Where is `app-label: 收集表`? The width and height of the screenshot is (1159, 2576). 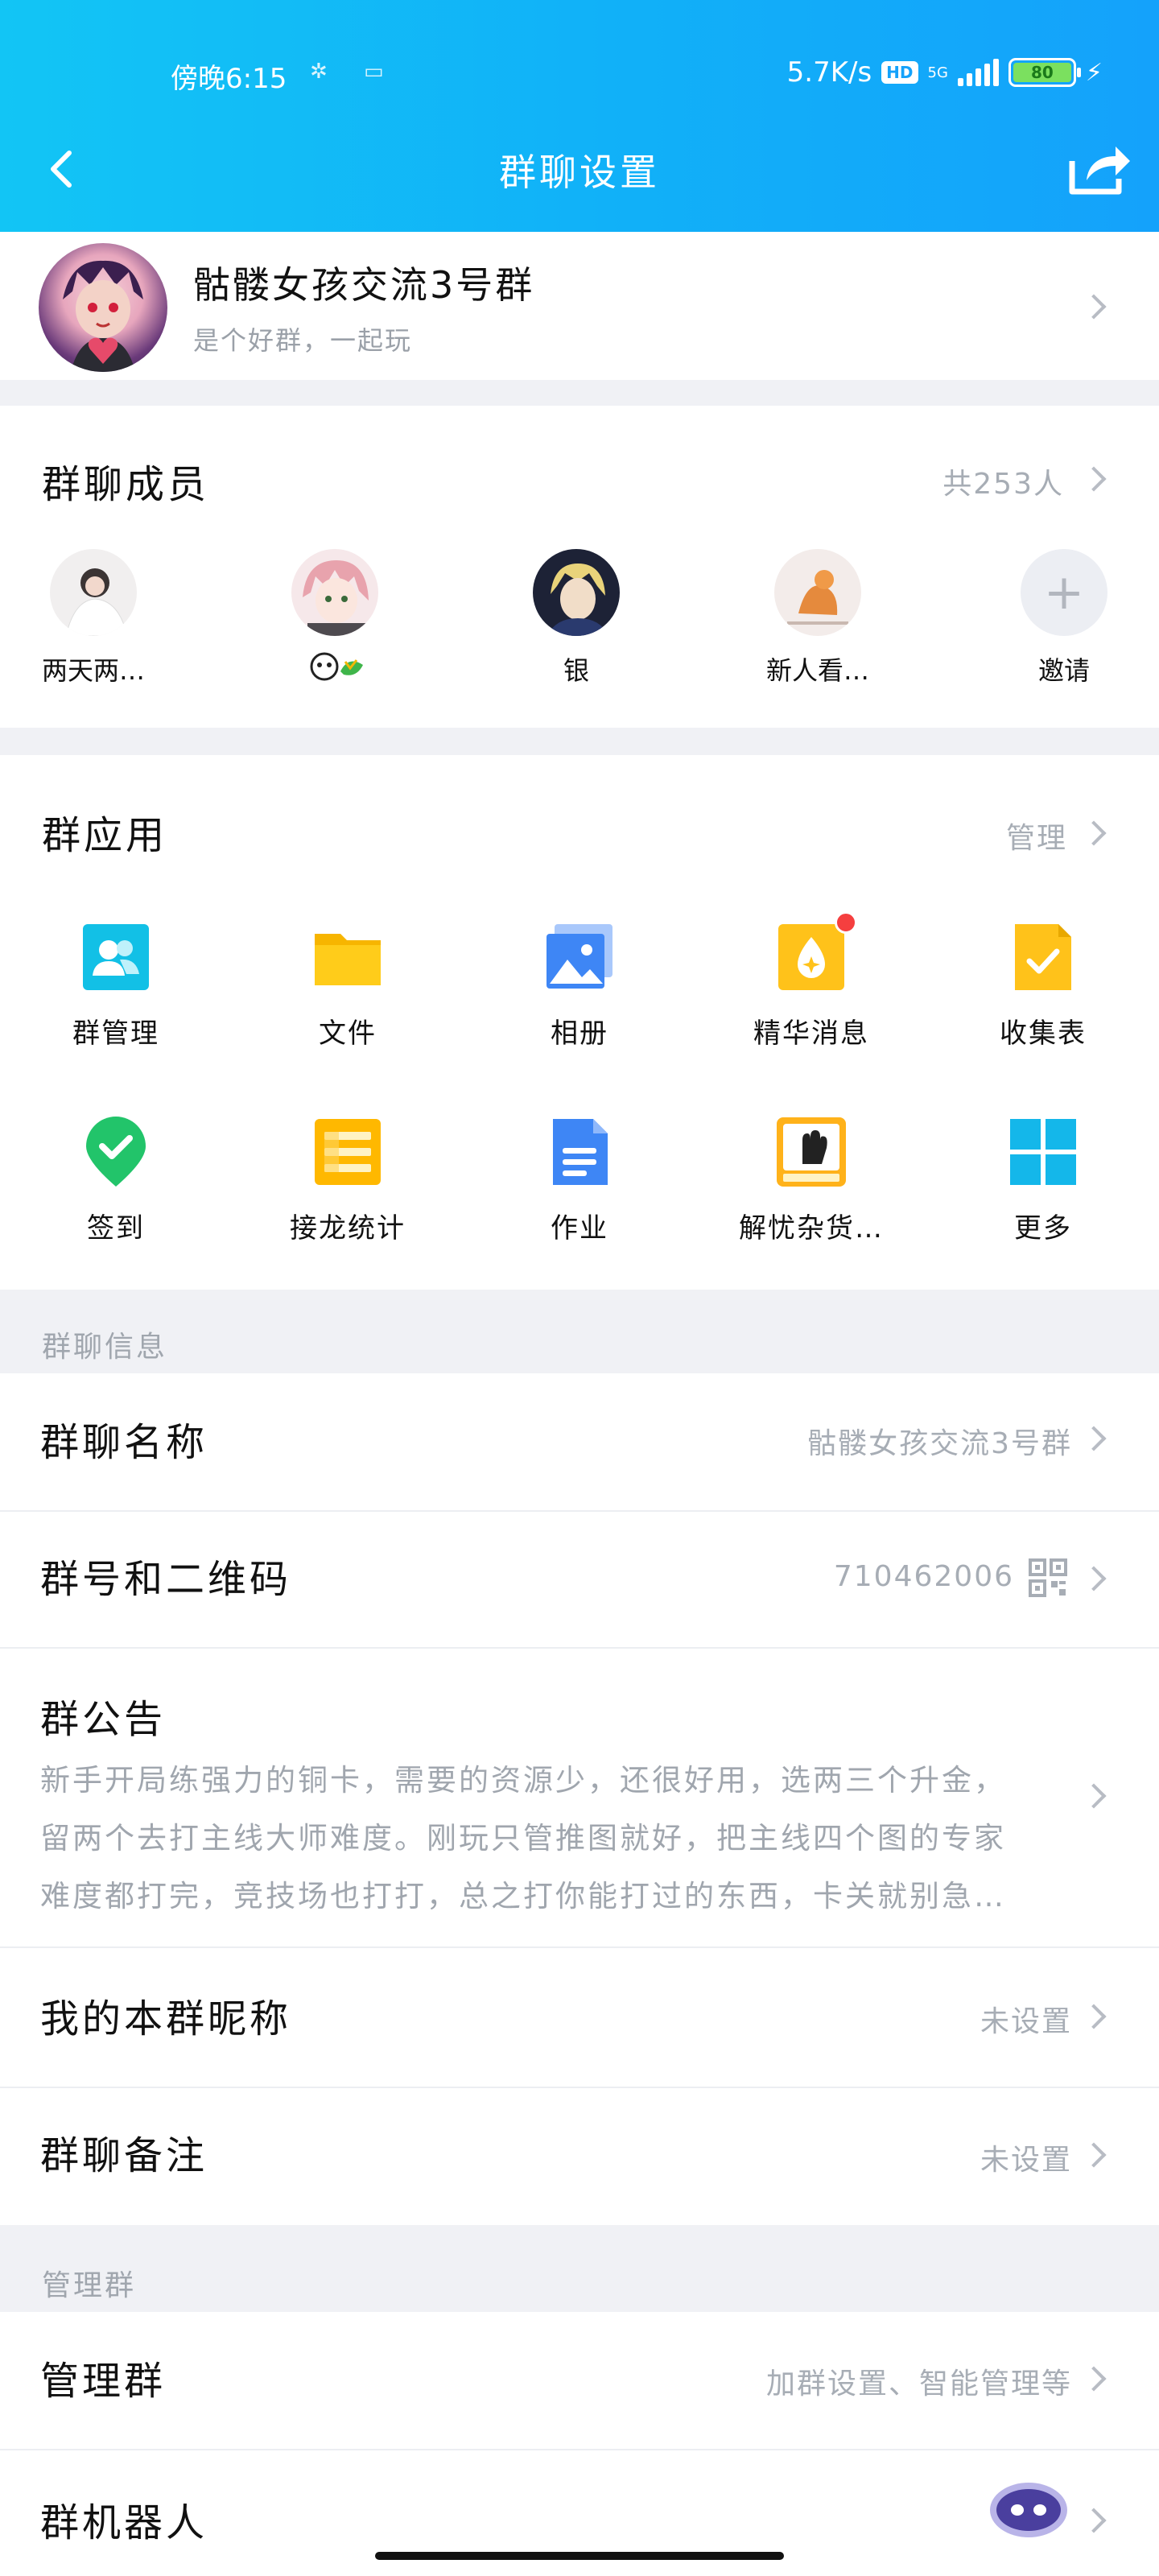
app-label: 收集表 is located at coordinates (1043, 1034).